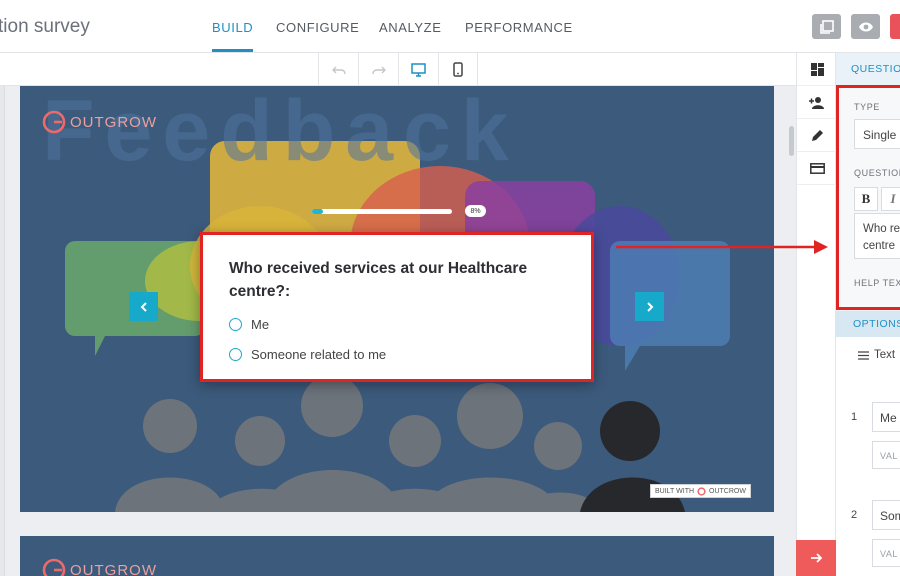  Describe the element at coordinates (45, 26) in the screenshot. I see `app-title: tion survey` at that location.